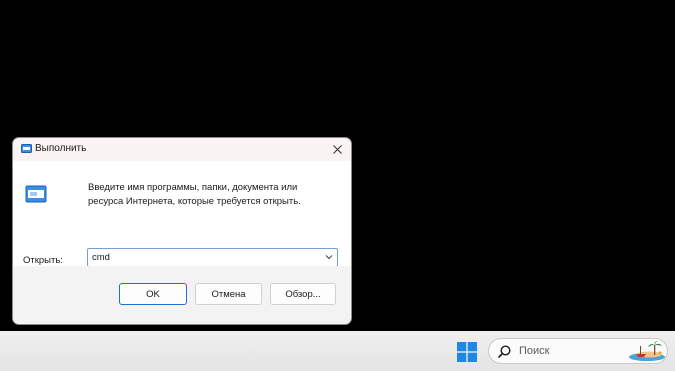 The width and height of the screenshot is (675, 371). I want to click on dialog-titlebar: Выполнить, so click(182, 149).